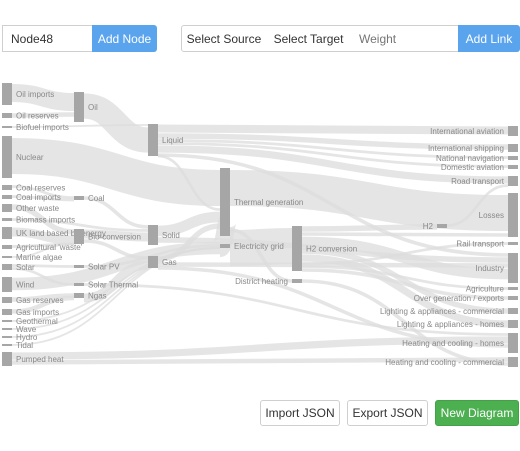  Describe the element at coordinates (442, 311) in the screenshot. I see `node-label-lighting_commercial: Lighting & appliances - commercial` at that location.